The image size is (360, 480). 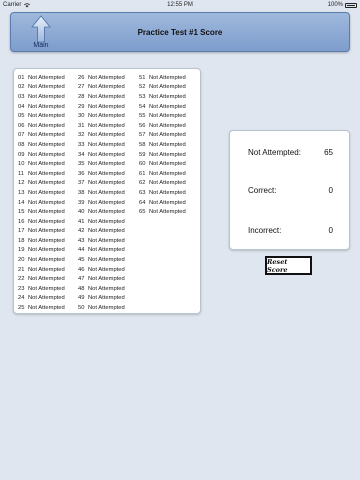 I want to click on question-number: 51, so click(x=142, y=77).